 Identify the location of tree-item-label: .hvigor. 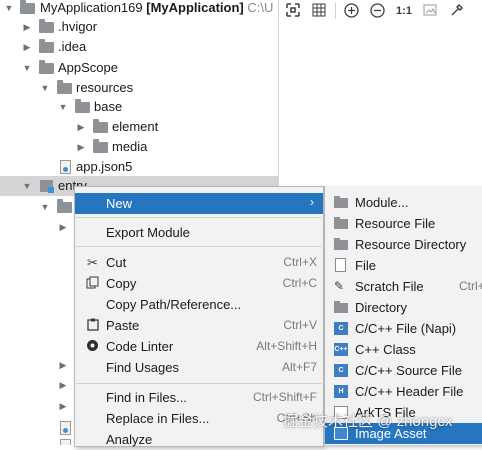
(78, 26).